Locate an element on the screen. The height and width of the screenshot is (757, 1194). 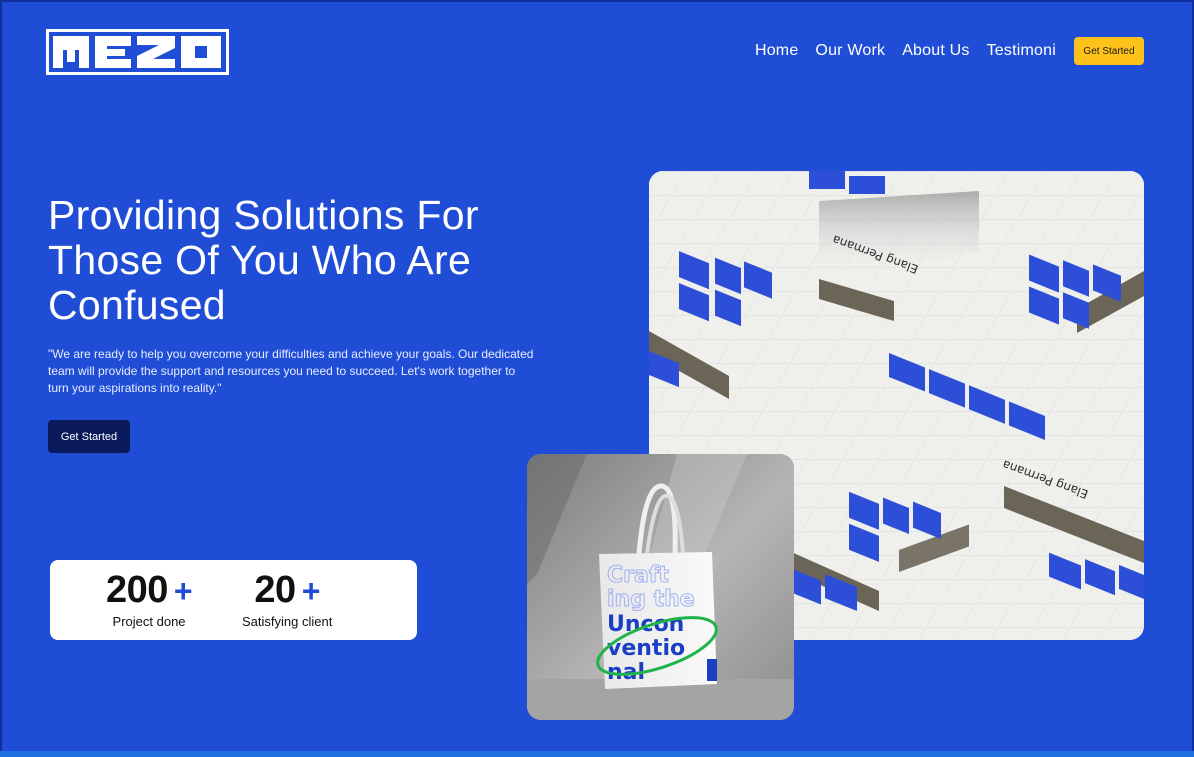
logo-glyphs is located at coordinates (137, 52).